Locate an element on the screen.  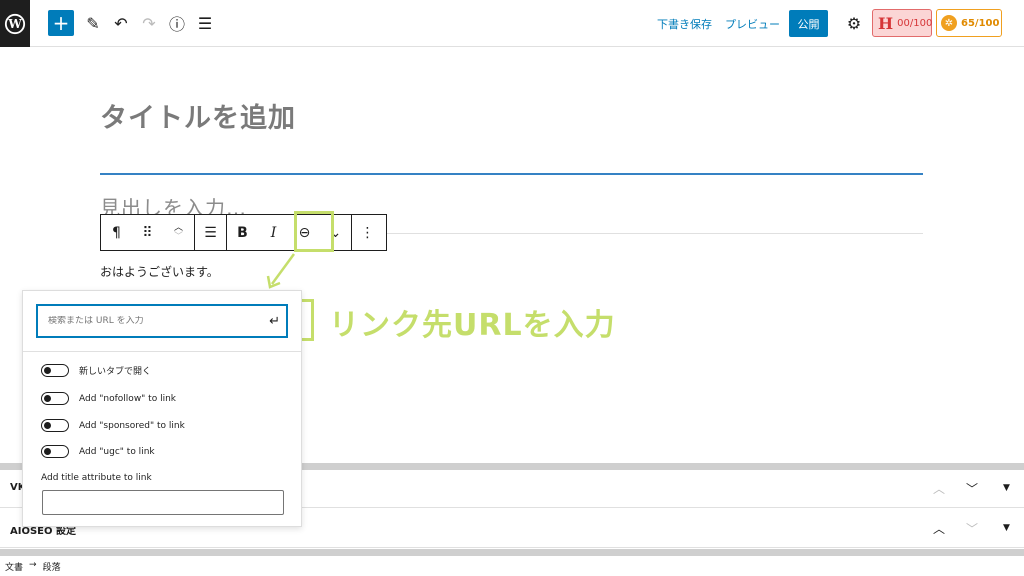
seo-score: 65/100 is located at coordinates (980, 23).